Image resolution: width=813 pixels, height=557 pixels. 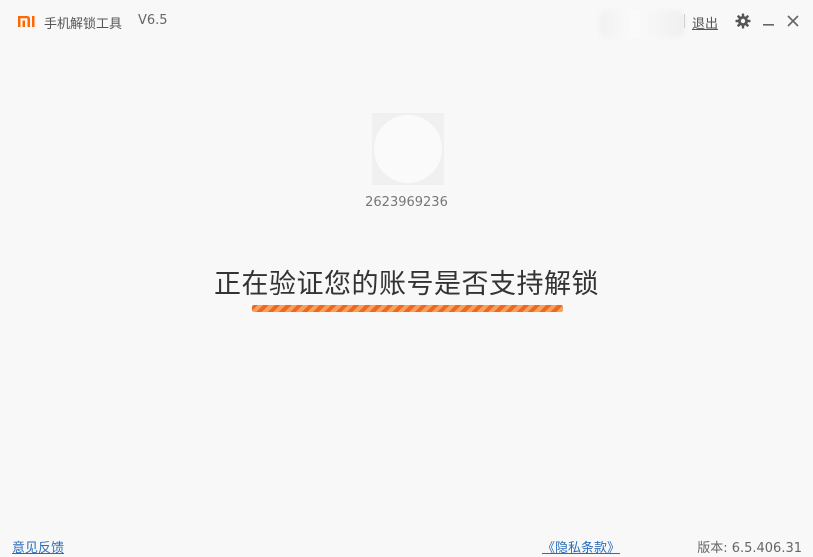 I want to click on close-icon, so click(x=793, y=21).